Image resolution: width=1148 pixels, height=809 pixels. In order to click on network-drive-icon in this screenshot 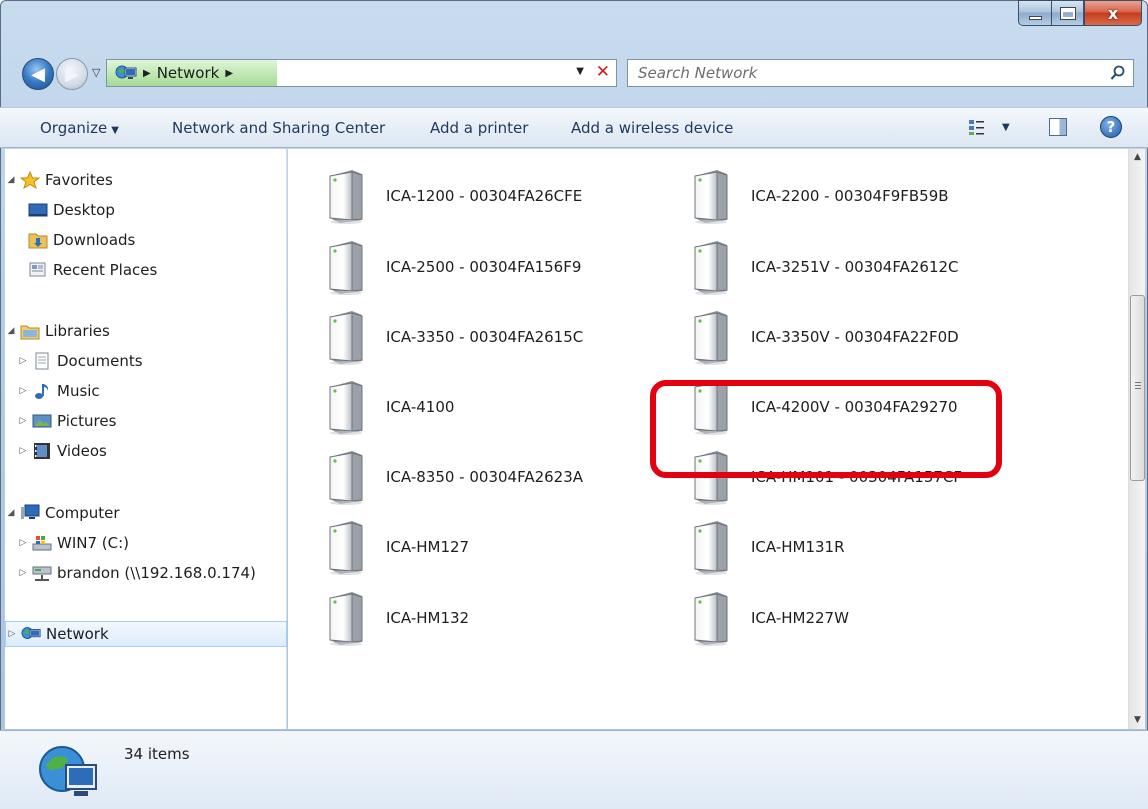, I will do `click(42, 573)`.